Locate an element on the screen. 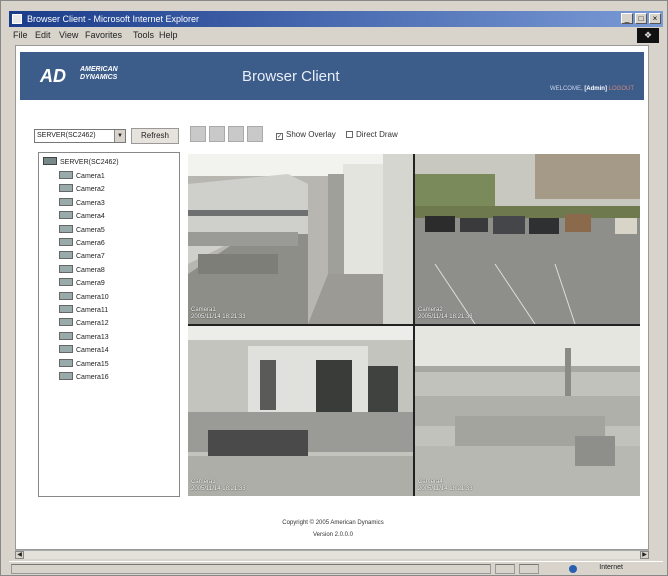 This screenshot has height=576, width=668. tree-item-label: Camera6 is located at coordinates (90, 243).